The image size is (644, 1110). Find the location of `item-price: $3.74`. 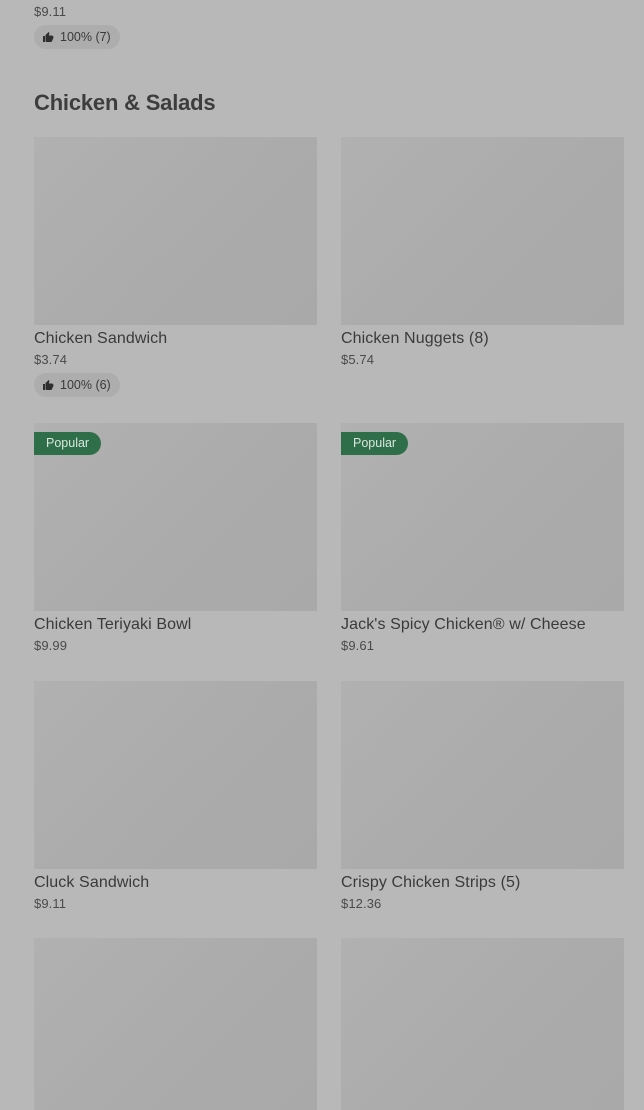

item-price: $3.74 is located at coordinates (51, 359).